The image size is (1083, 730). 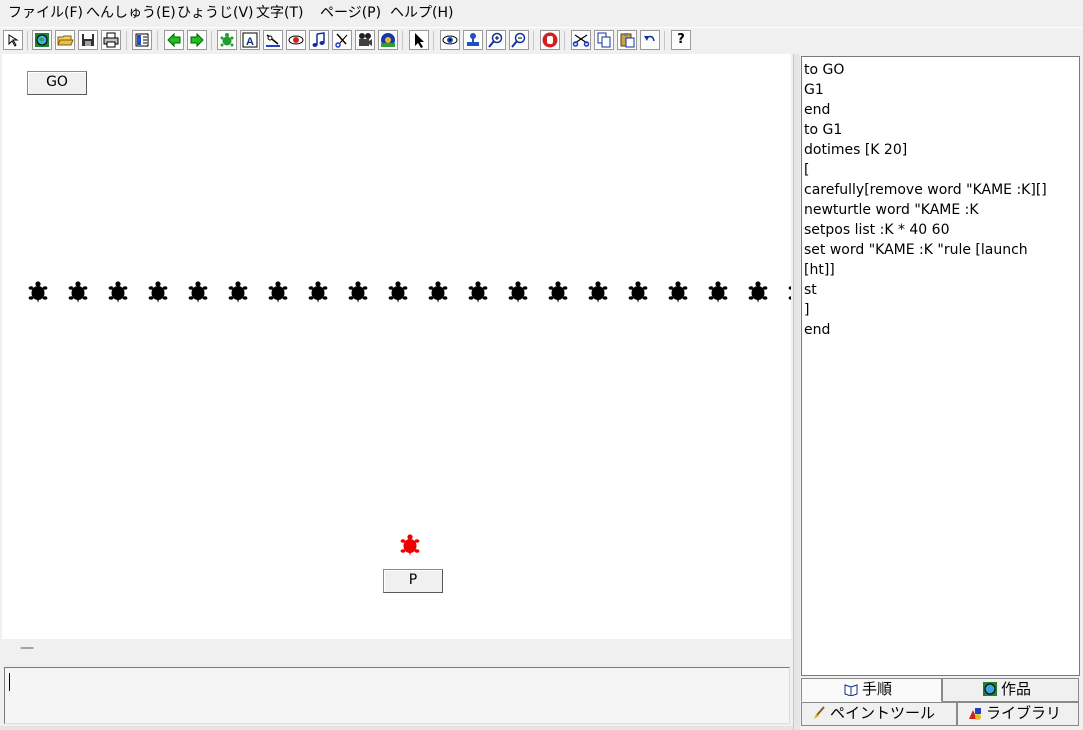 I want to click on tab-library: ライブラリ, so click(x=1018, y=714).